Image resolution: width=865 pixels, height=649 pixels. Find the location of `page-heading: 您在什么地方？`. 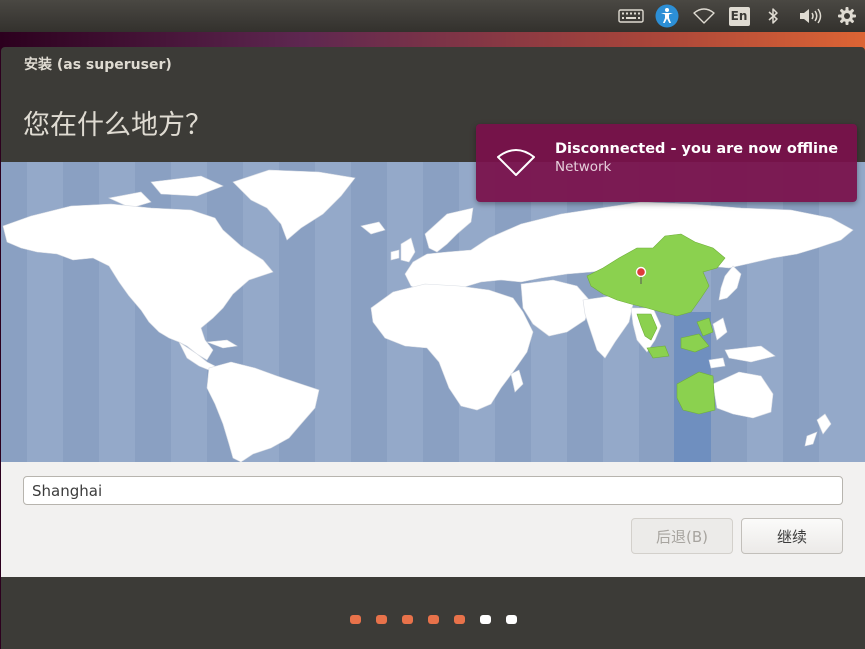

page-heading: 您在什么地方？ is located at coordinates (117, 125).